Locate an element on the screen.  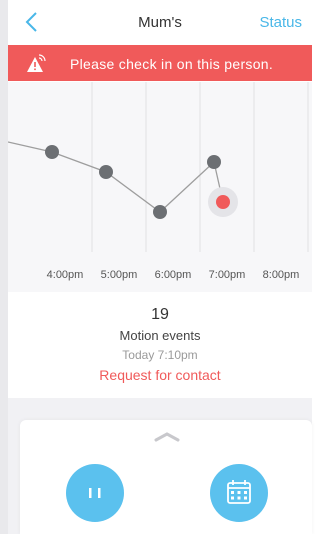
calendar-button is located at coordinates (239, 493).